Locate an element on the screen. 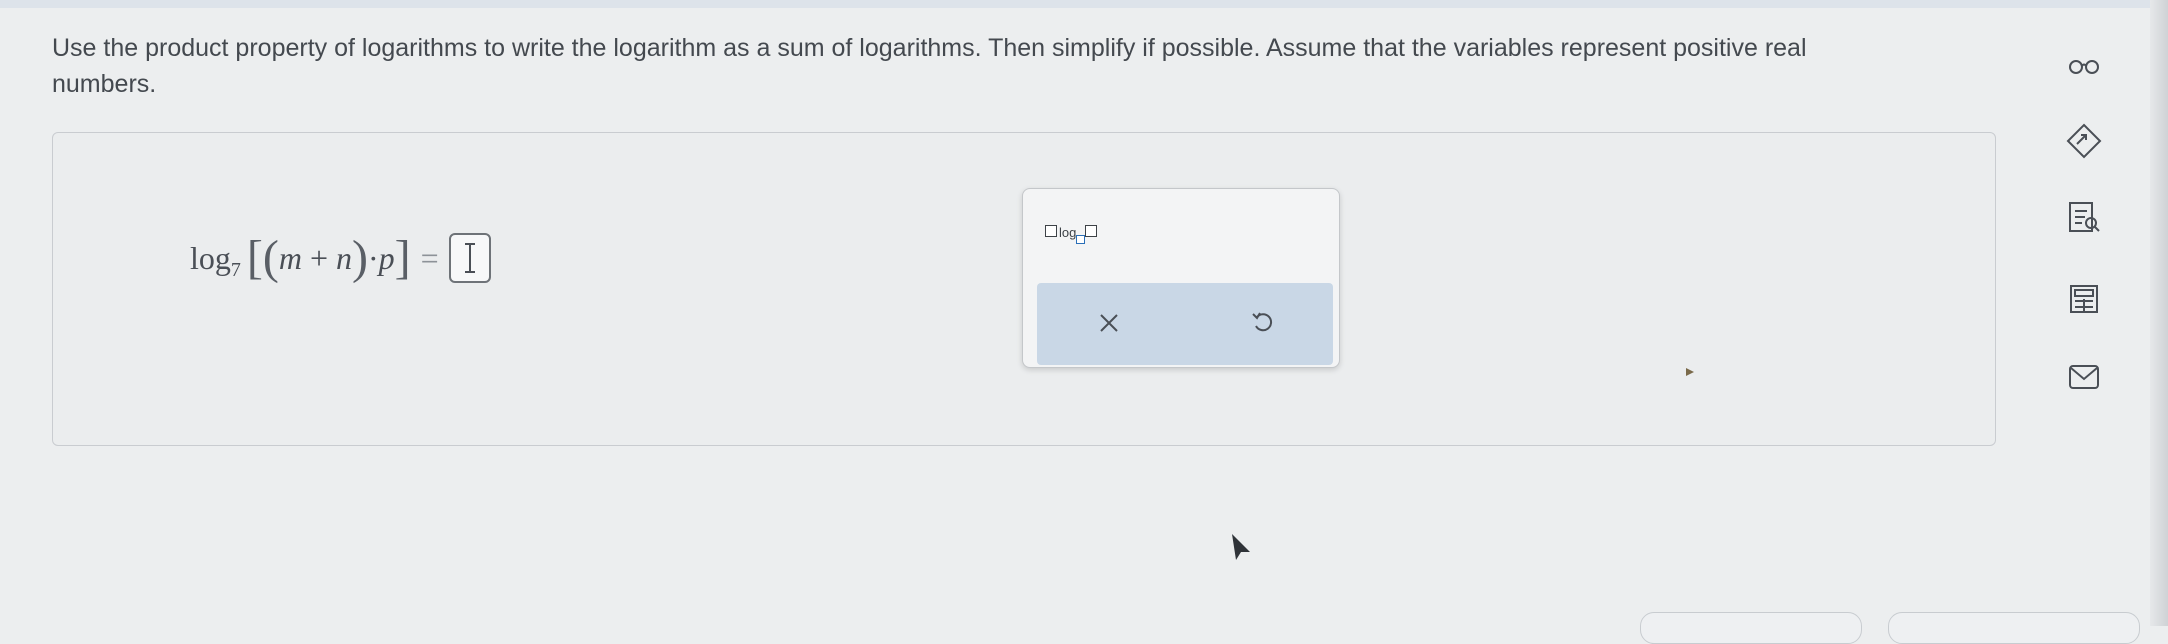 Image resolution: width=2168 pixels, height=644 pixels. template-slot-icon is located at coordinates (1051, 231).